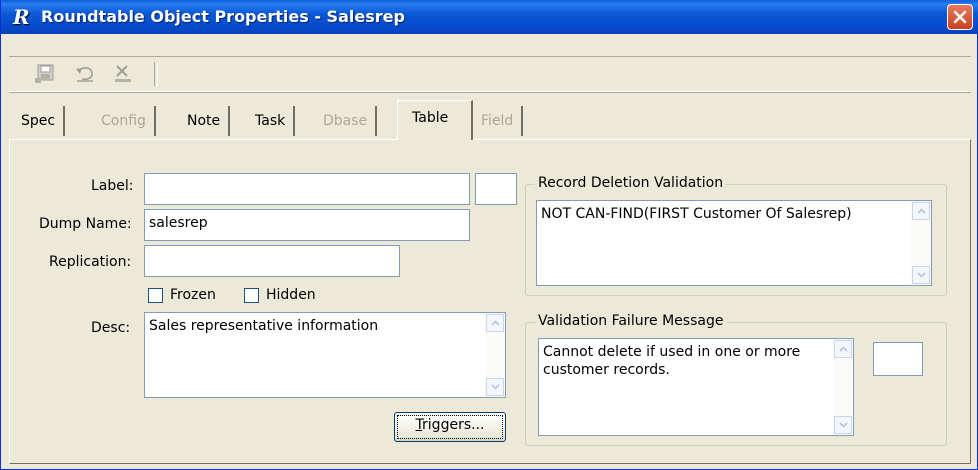 The image size is (978, 470). Describe the element at coordinates (495, 355) in the screenshot. I see `desc-scrollbar` at that location.